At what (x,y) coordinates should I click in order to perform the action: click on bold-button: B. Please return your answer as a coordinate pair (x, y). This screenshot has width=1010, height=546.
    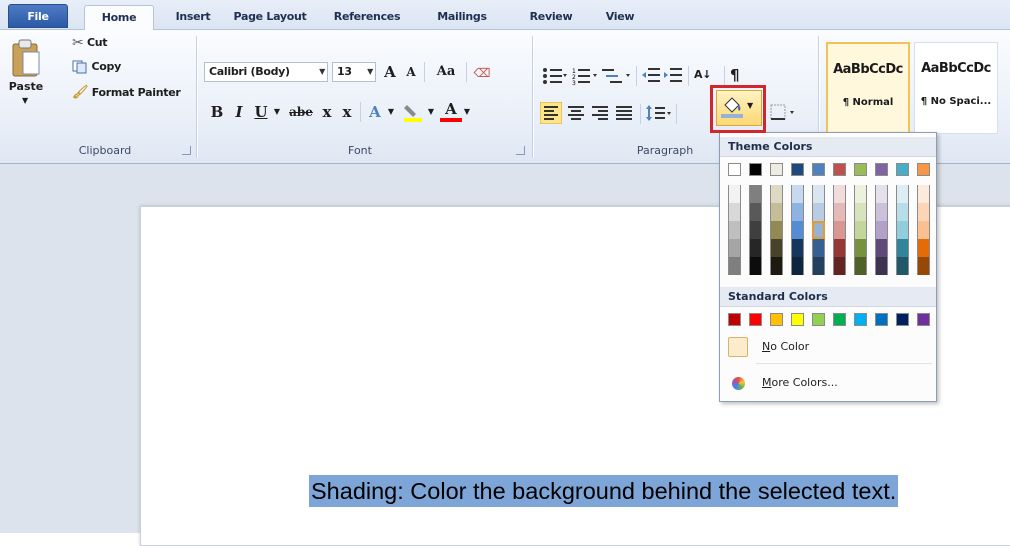
    Looking at the image, I should click on (217, 112).